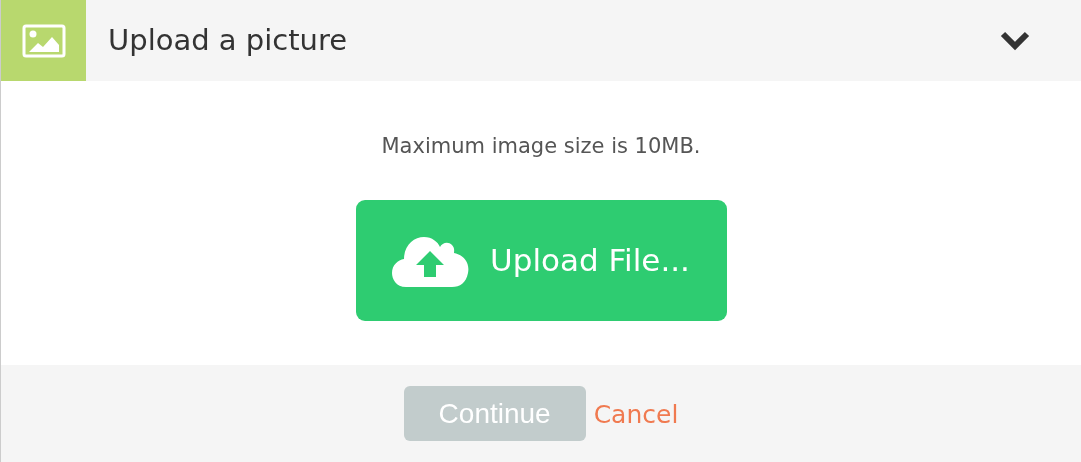  What do you see at coordinates (541, 146) in the screenshot?
I see `size-note: Maximum image size is 10MB.` at bounding box center [541, 146].